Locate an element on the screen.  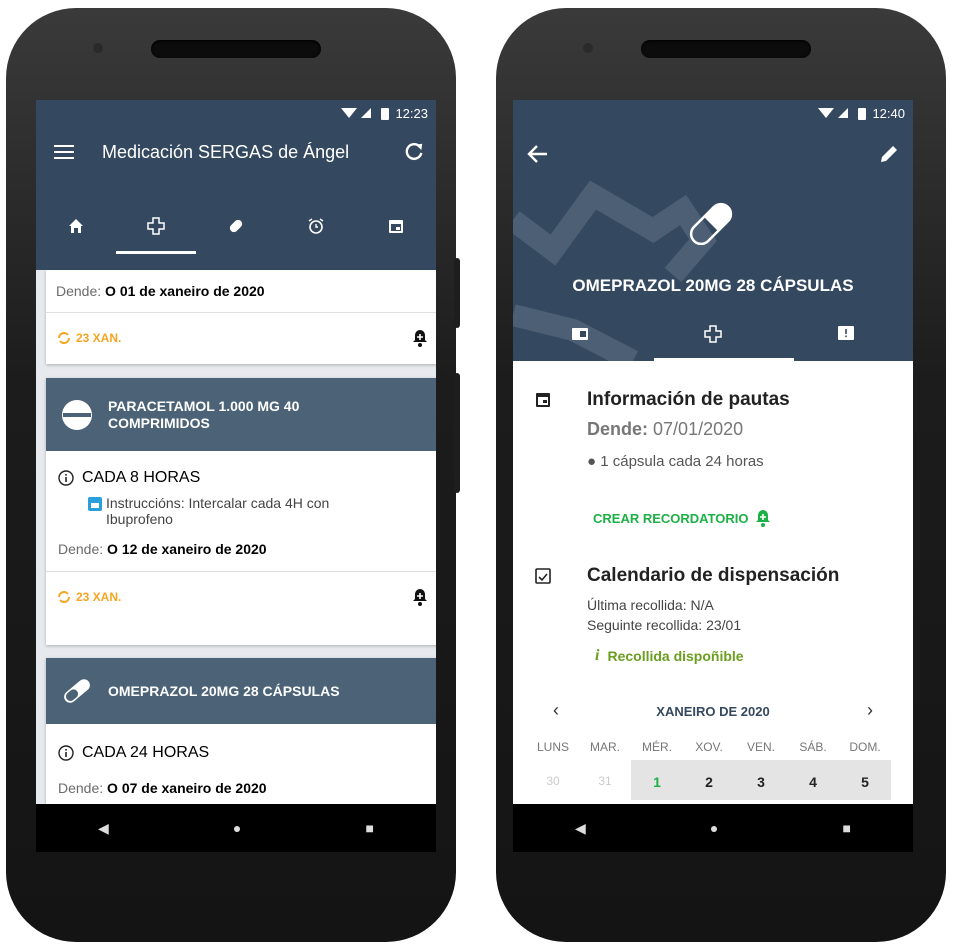
alarm-icon is located at coordinates (316, 226).